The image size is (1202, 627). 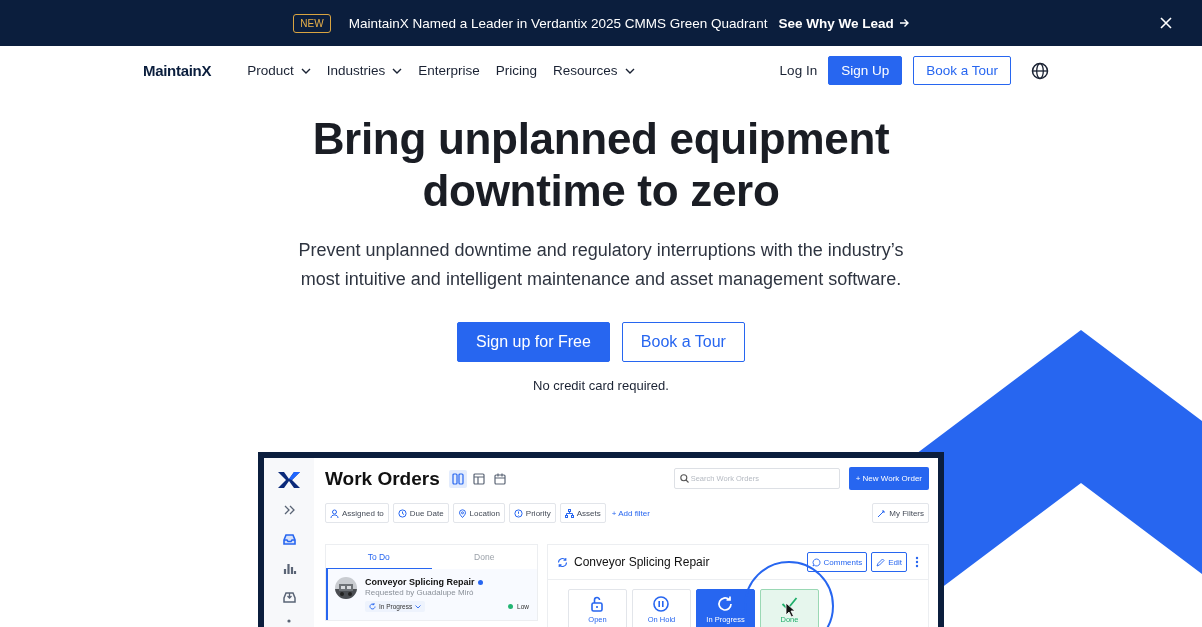 What do you see at coordinates (402, 513) in the screenshot?
I see `clock-icon` at bounding box center [402, 513].